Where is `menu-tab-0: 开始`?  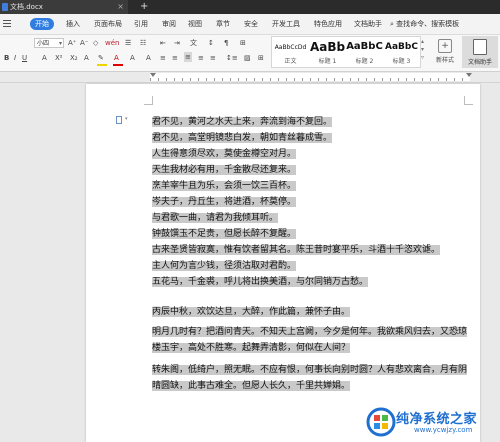
menu-tab-0: 开始 is located at coordinates (42, 24).